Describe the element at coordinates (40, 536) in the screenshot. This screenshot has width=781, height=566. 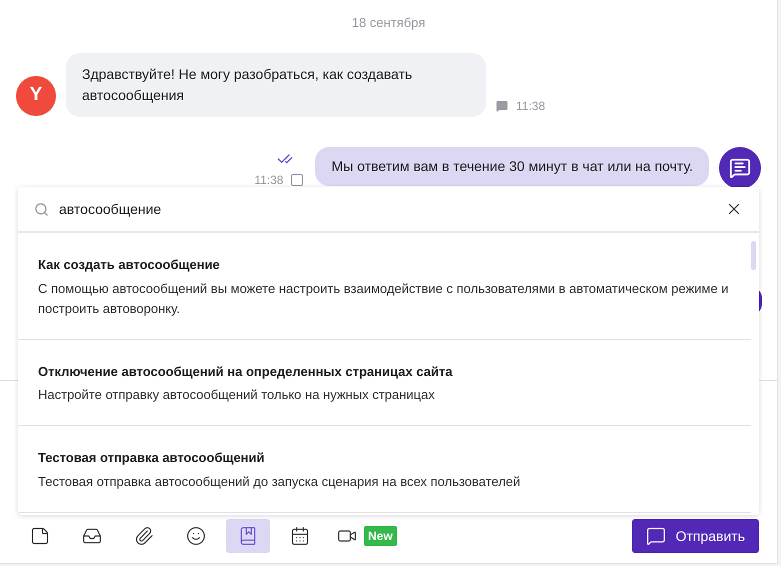
I see `note-icon` at that location.